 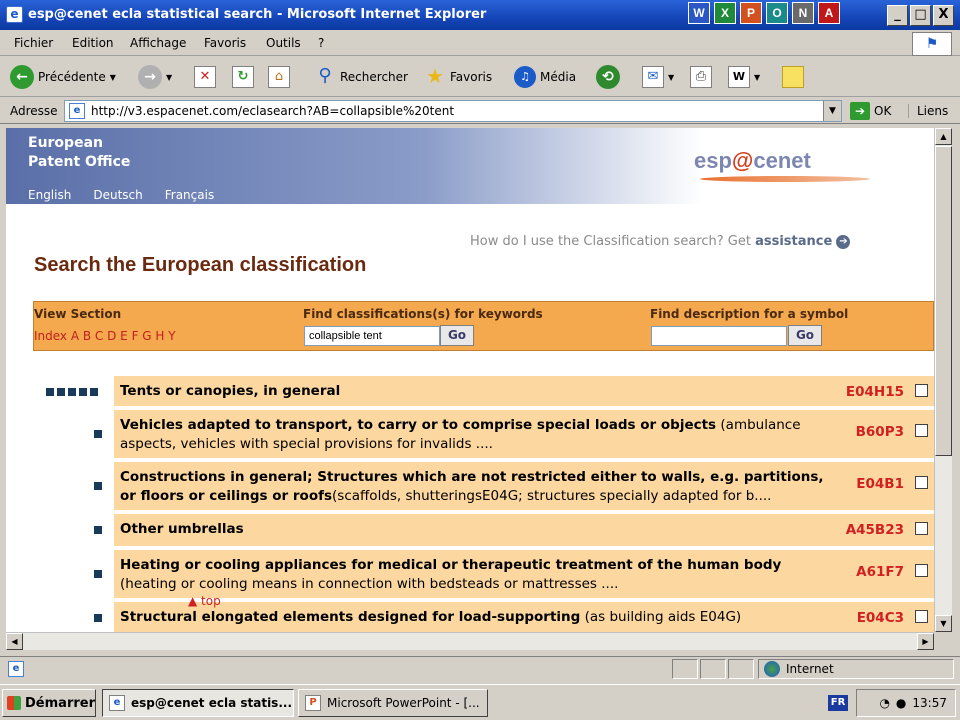 I want to click on scroll-left-arrow: ◀, so click(x=14, y=641).